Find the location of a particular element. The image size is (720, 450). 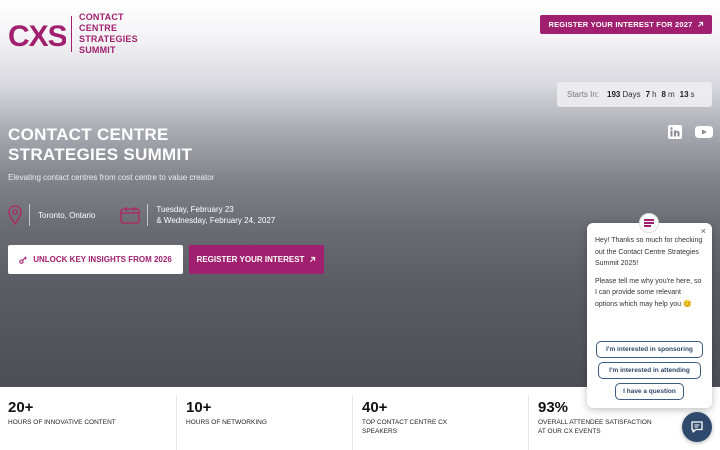

countdown-hours-unit: h is located at coordinates (654, 94).